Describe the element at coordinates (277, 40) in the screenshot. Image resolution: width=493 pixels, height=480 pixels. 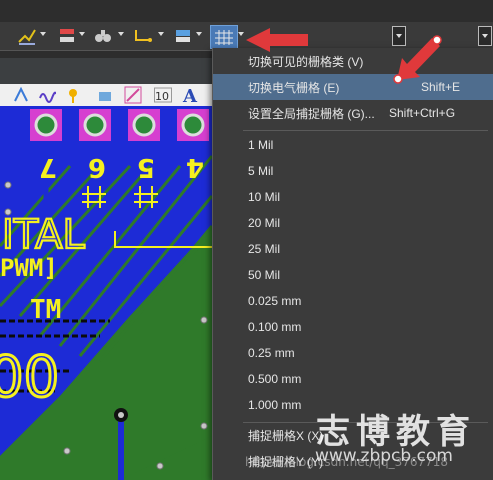
I see `arrow-to-grid-button` at that location.